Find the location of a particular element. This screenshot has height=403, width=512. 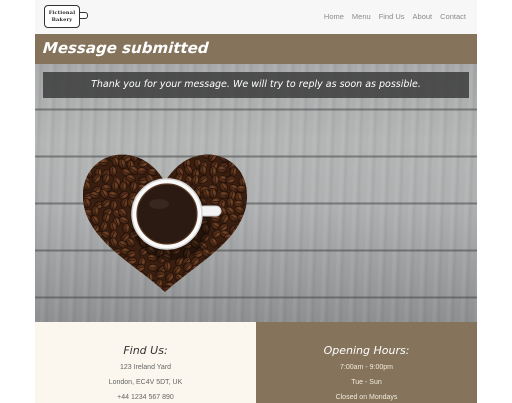

logo-text-line1: Fictional is located at coordinates (62, 13).